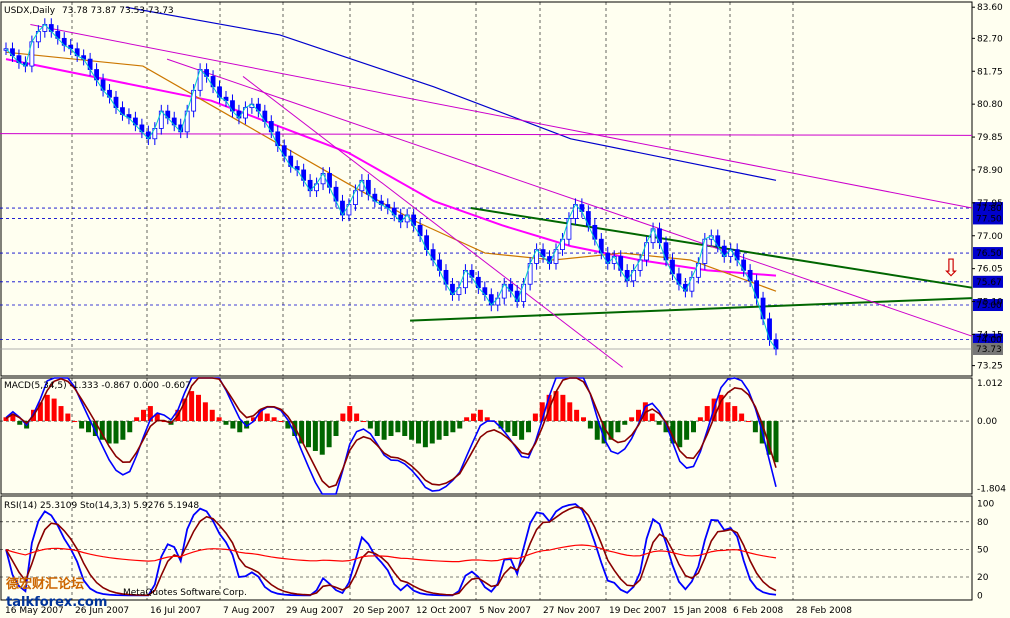 The width and height of the screenshot is (1010, 618). What do you see at coordinates (175, 611) in the screenshot?
I see `x-tick-label: 16 Jul 2007` at bounding box center [175, 611].